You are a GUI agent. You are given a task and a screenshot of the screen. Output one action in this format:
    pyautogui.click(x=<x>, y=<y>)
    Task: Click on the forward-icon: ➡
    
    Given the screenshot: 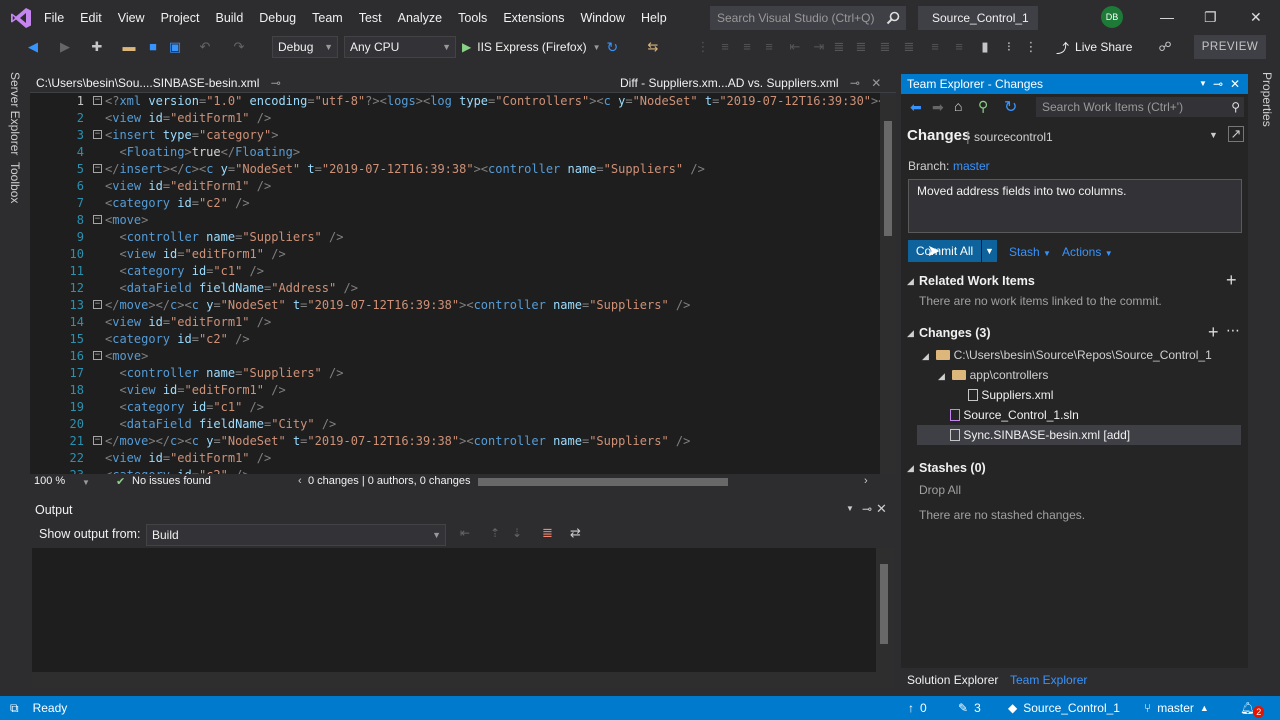 What is the action you would take?
    pyautogui.click(x=938, y=107)
    